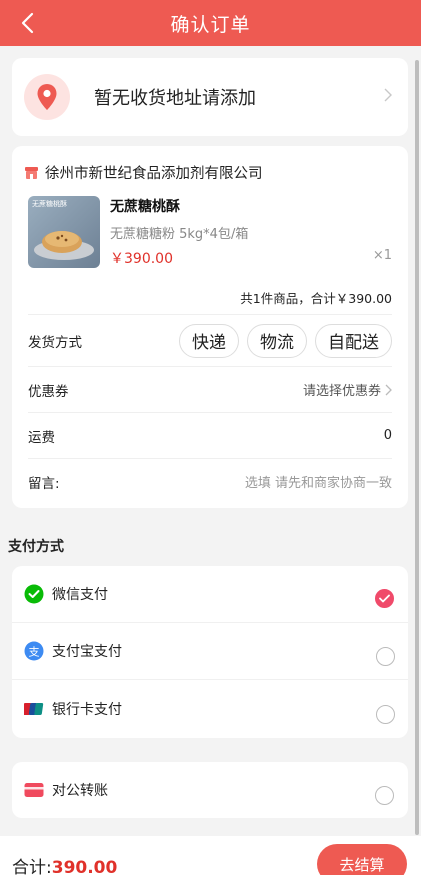 The height and width of the screenshot is (875, 421). Describe the element at coordinates (417, 447) in the screenshot. I see `scrollbar` at that location.